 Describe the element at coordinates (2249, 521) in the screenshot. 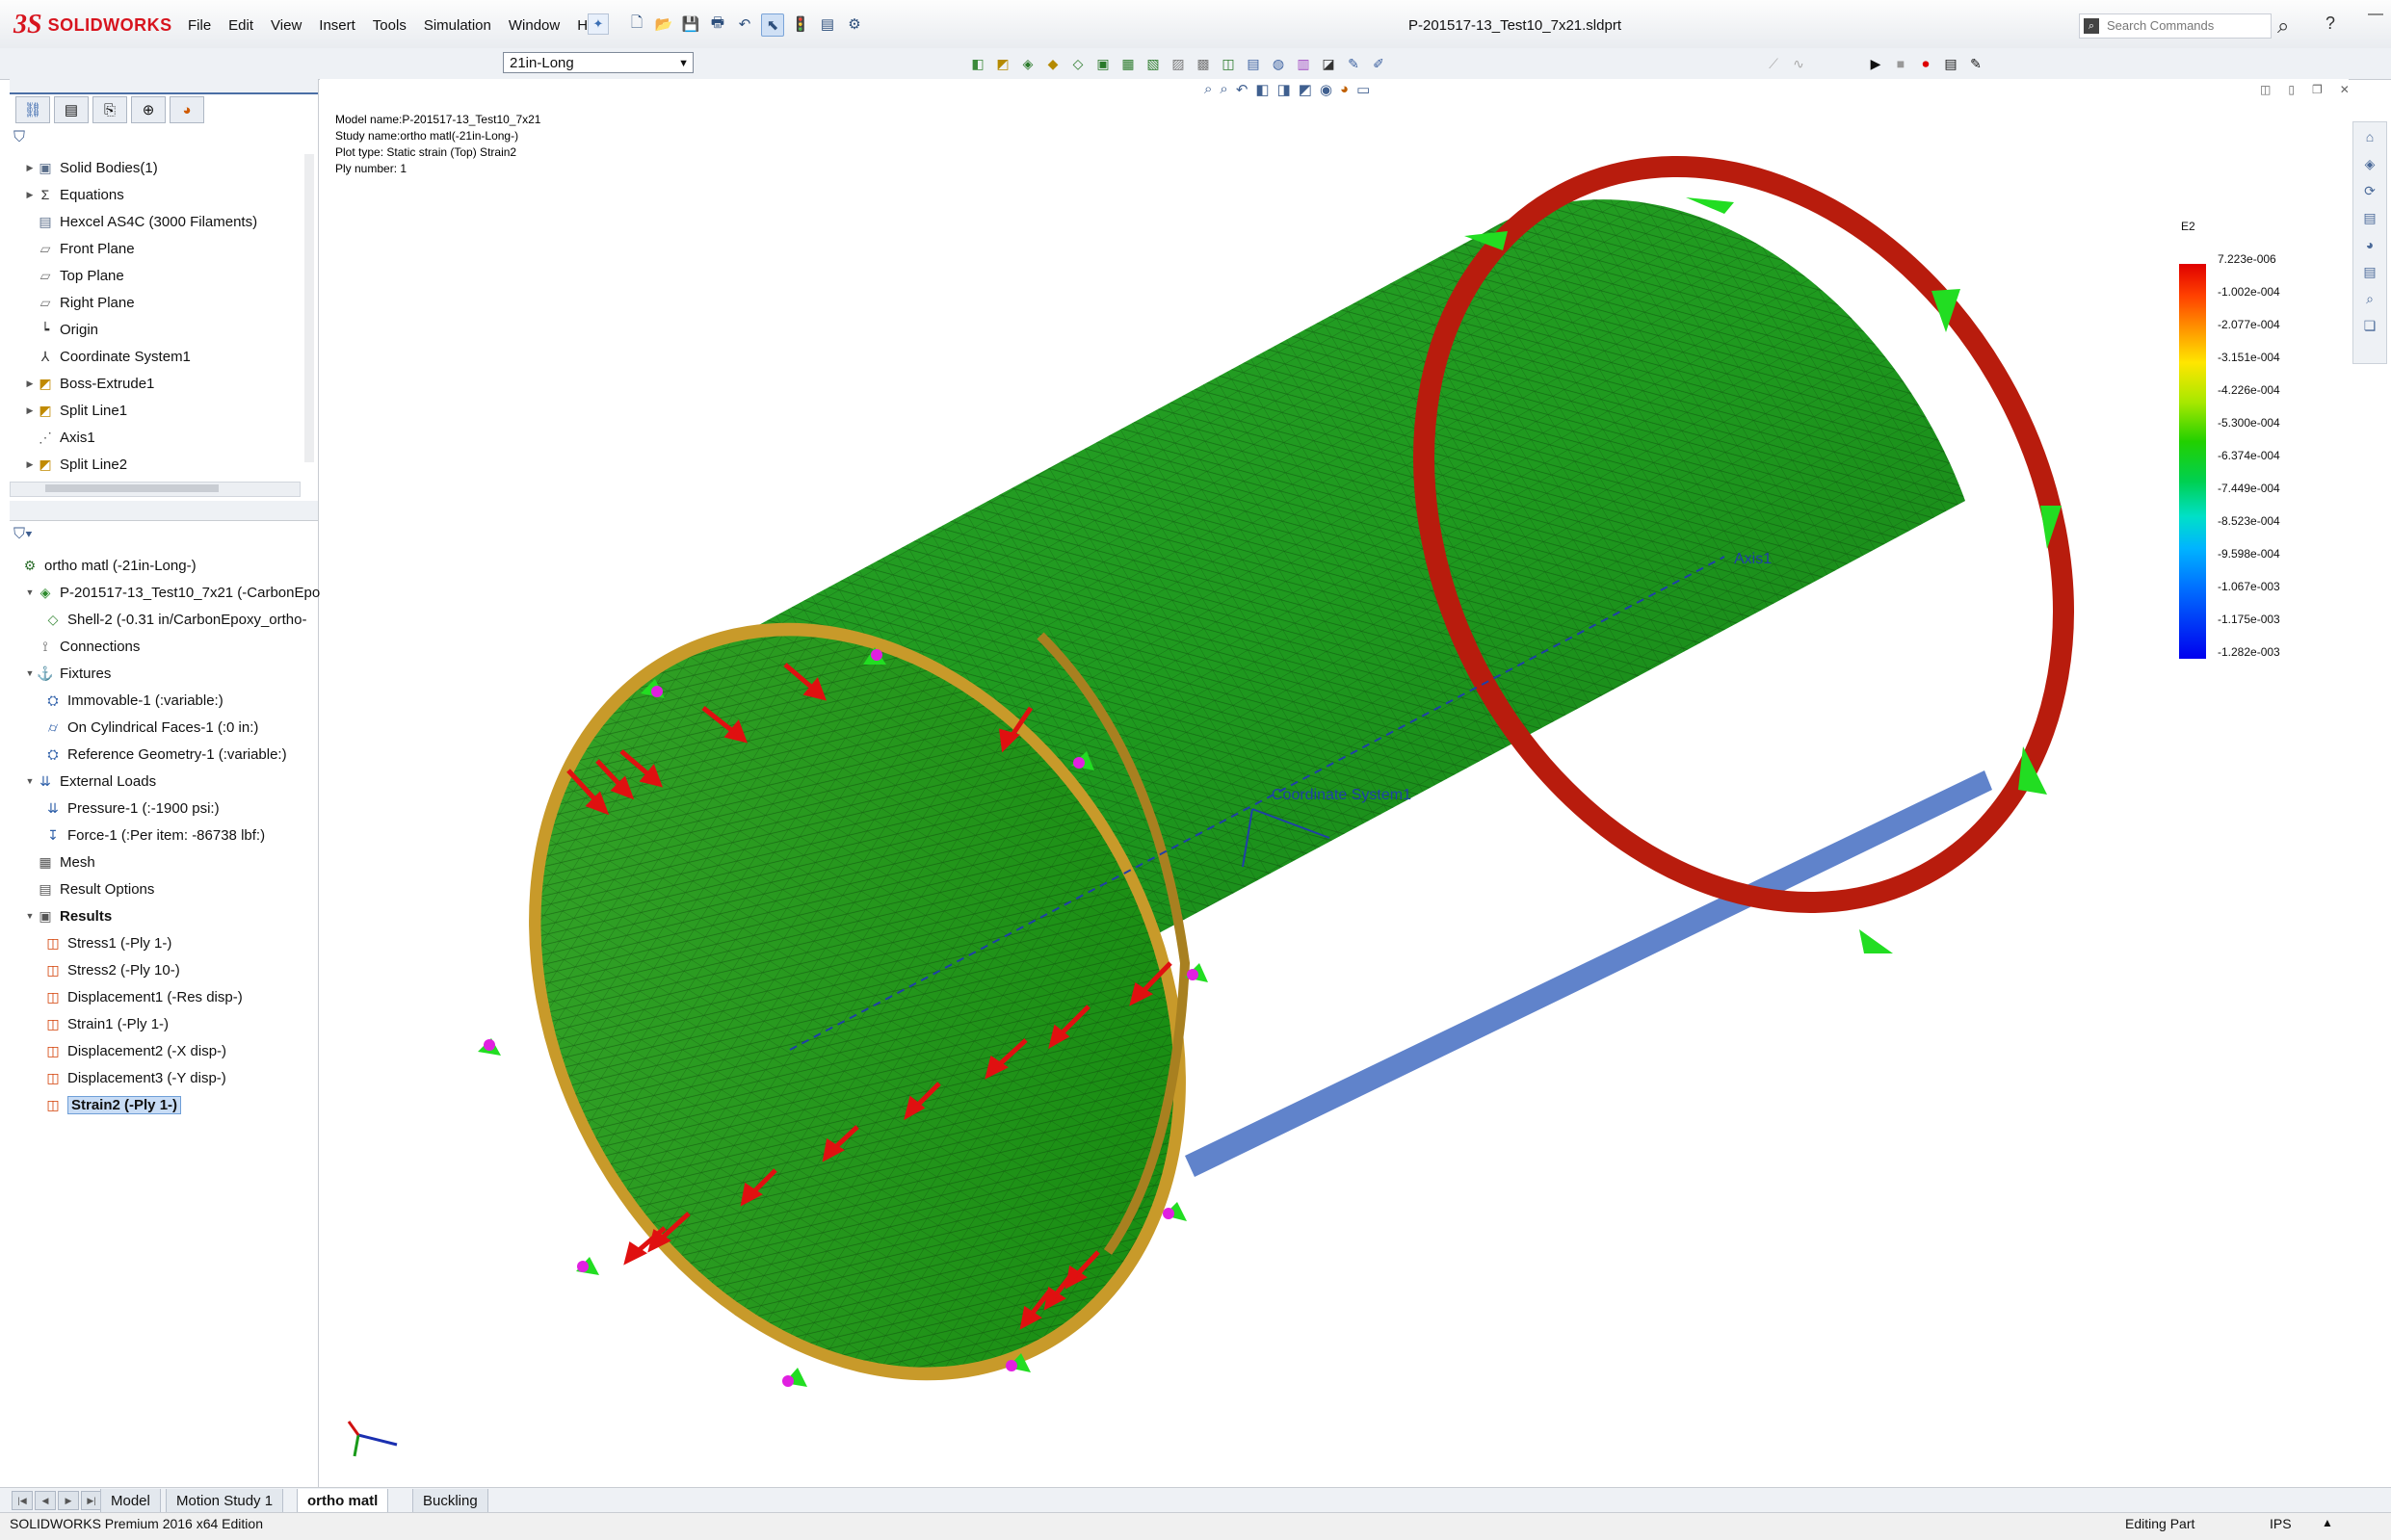

I see `legend-label: -8.523e-004` at that location.